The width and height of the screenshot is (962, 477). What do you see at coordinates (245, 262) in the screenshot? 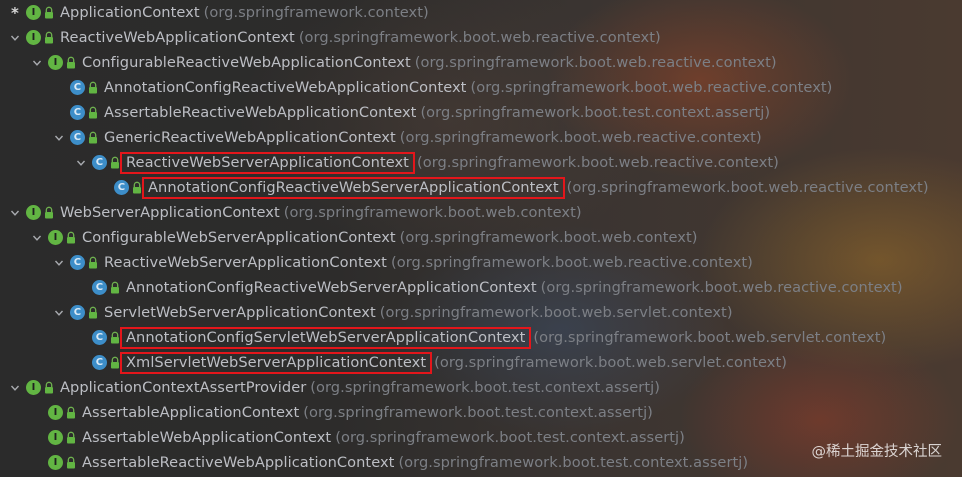
I see `type-name: ReactiveWebServerApplicationContext` at bounding box center [245, 262].